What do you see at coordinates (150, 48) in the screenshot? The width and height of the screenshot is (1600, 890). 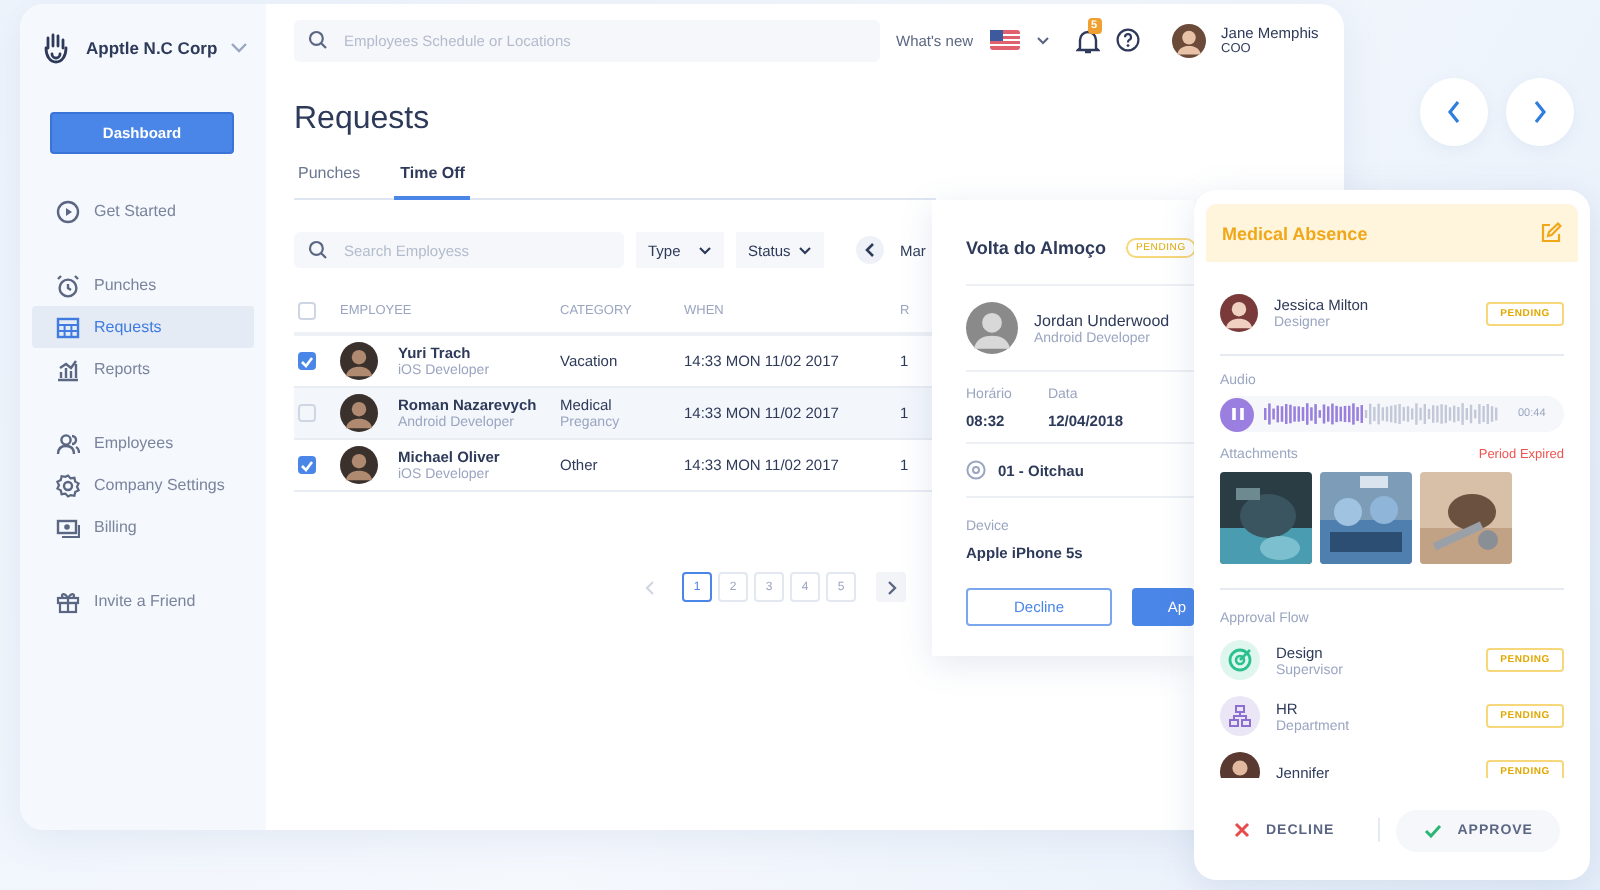 I see `company-name: Apptle N.C Corp` at bounding box center [150, 48].